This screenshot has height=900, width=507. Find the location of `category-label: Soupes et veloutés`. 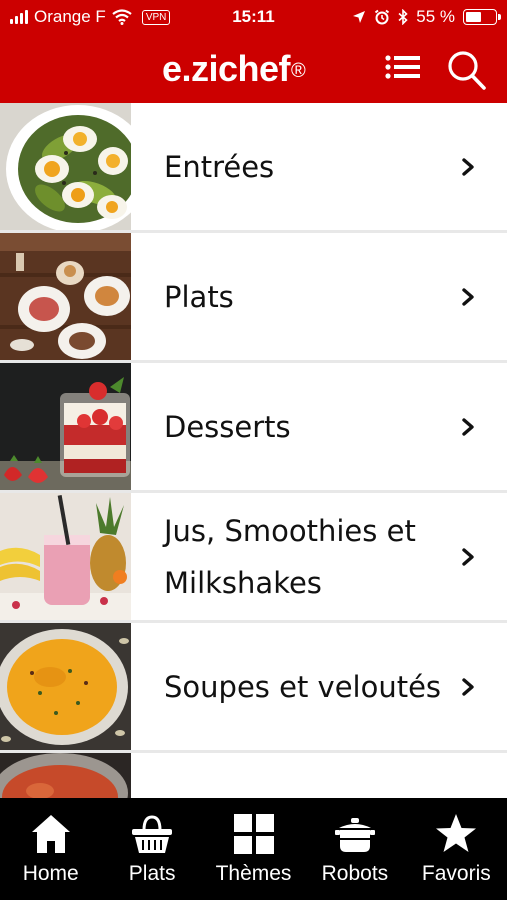

category-label: Soupes et veloutés is located at coordinates (303, 686).